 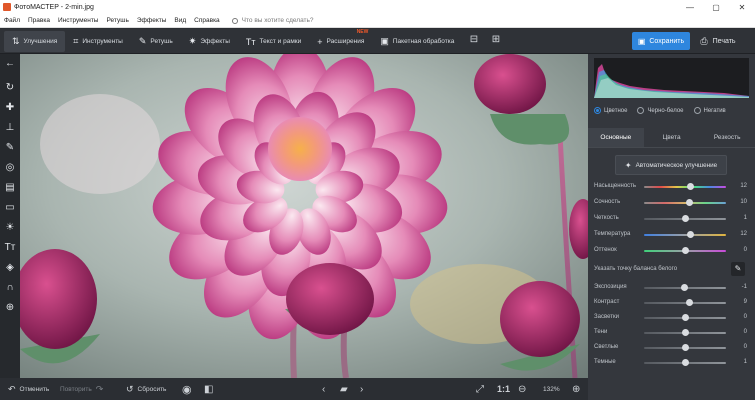 What do you see at coordinates (10, 64) in the screenshot?
I see `back-arrow-icon: ←` at bounding box center [10, 64].